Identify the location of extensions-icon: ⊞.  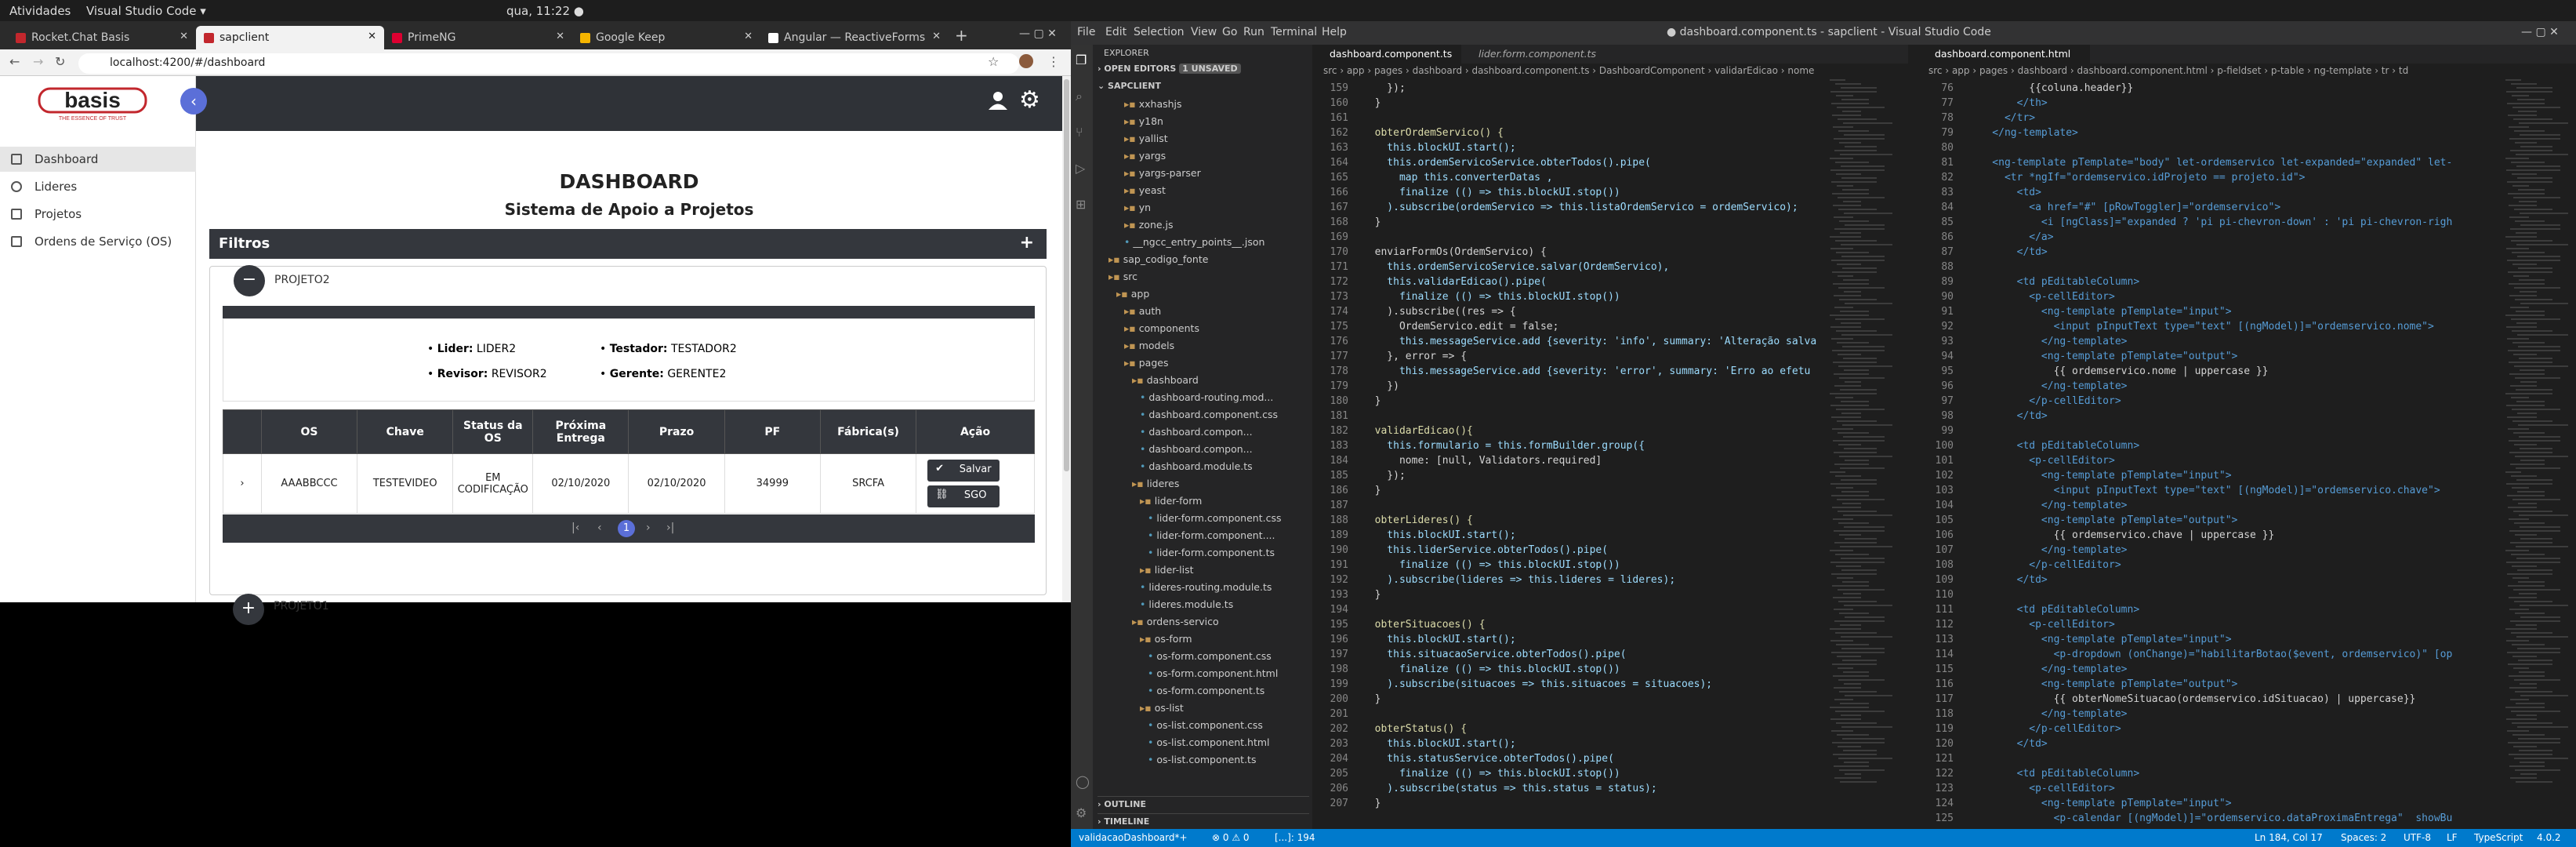
(1081, 204).